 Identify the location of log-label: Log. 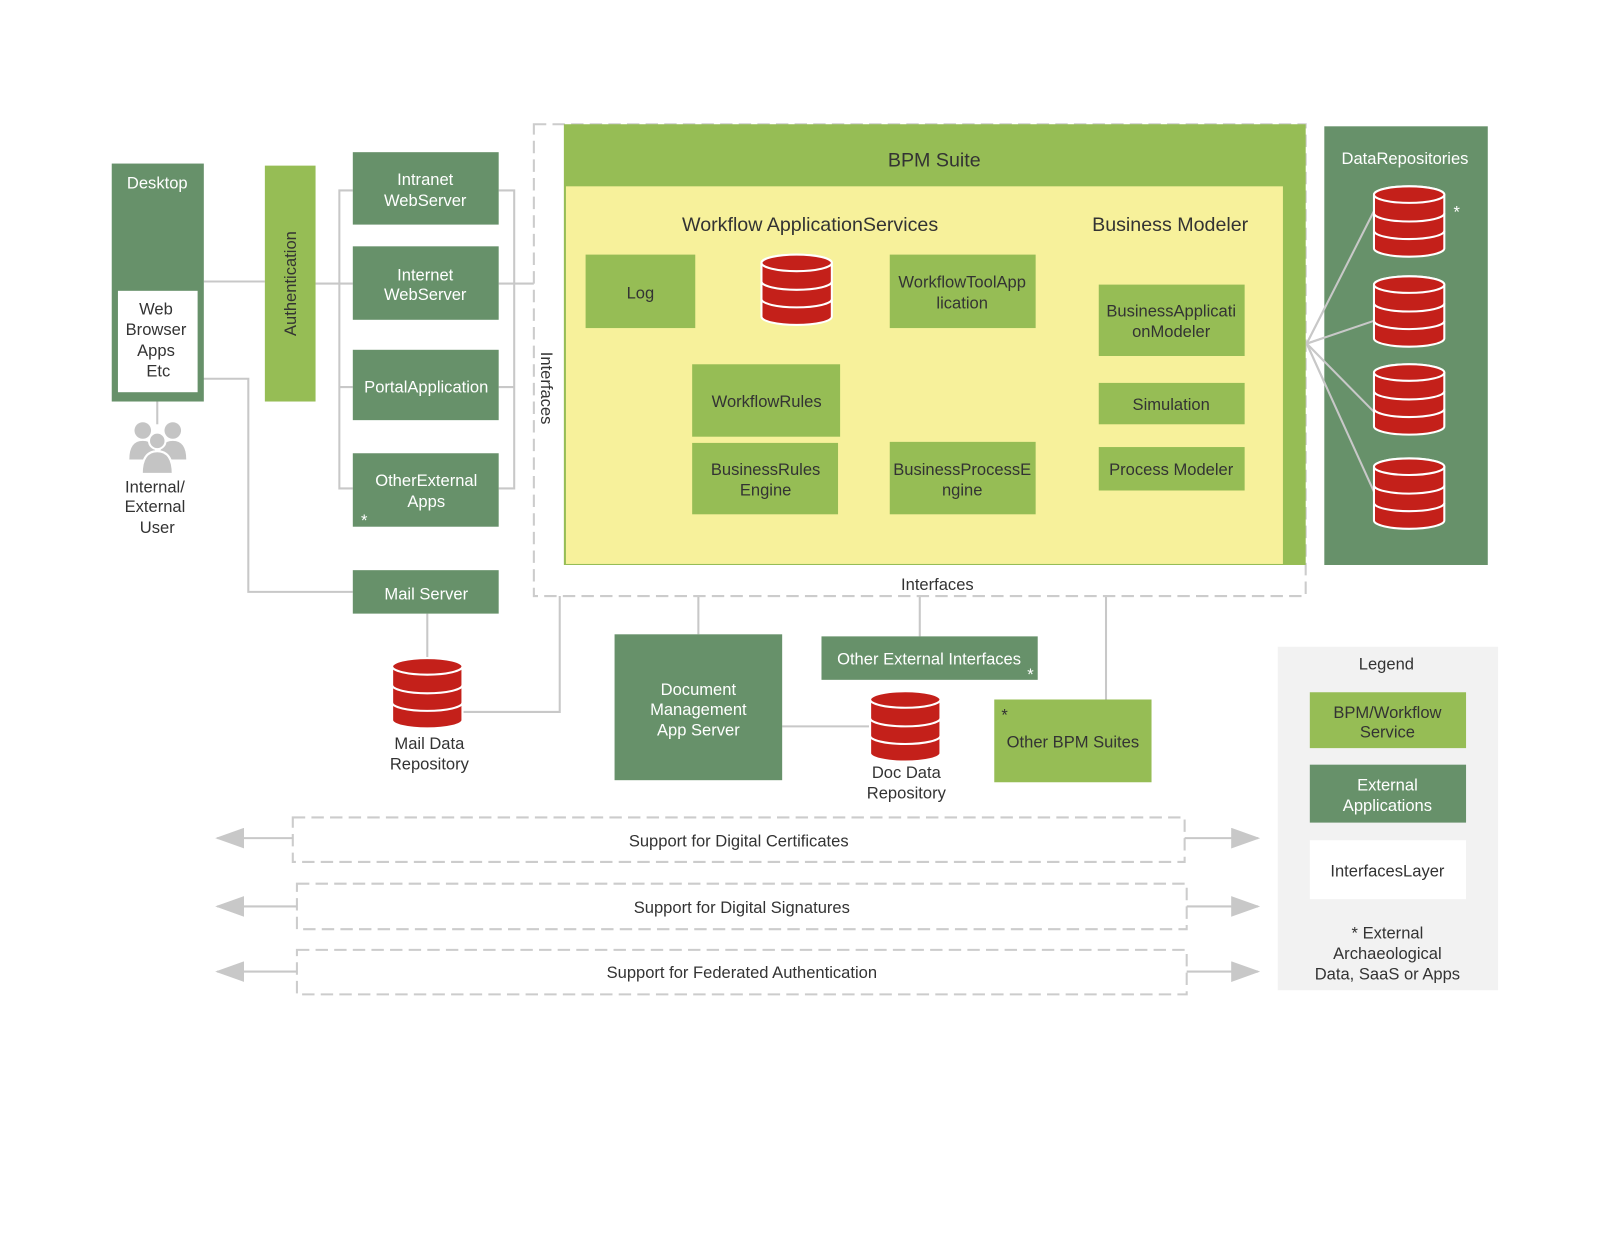
(641, 292).